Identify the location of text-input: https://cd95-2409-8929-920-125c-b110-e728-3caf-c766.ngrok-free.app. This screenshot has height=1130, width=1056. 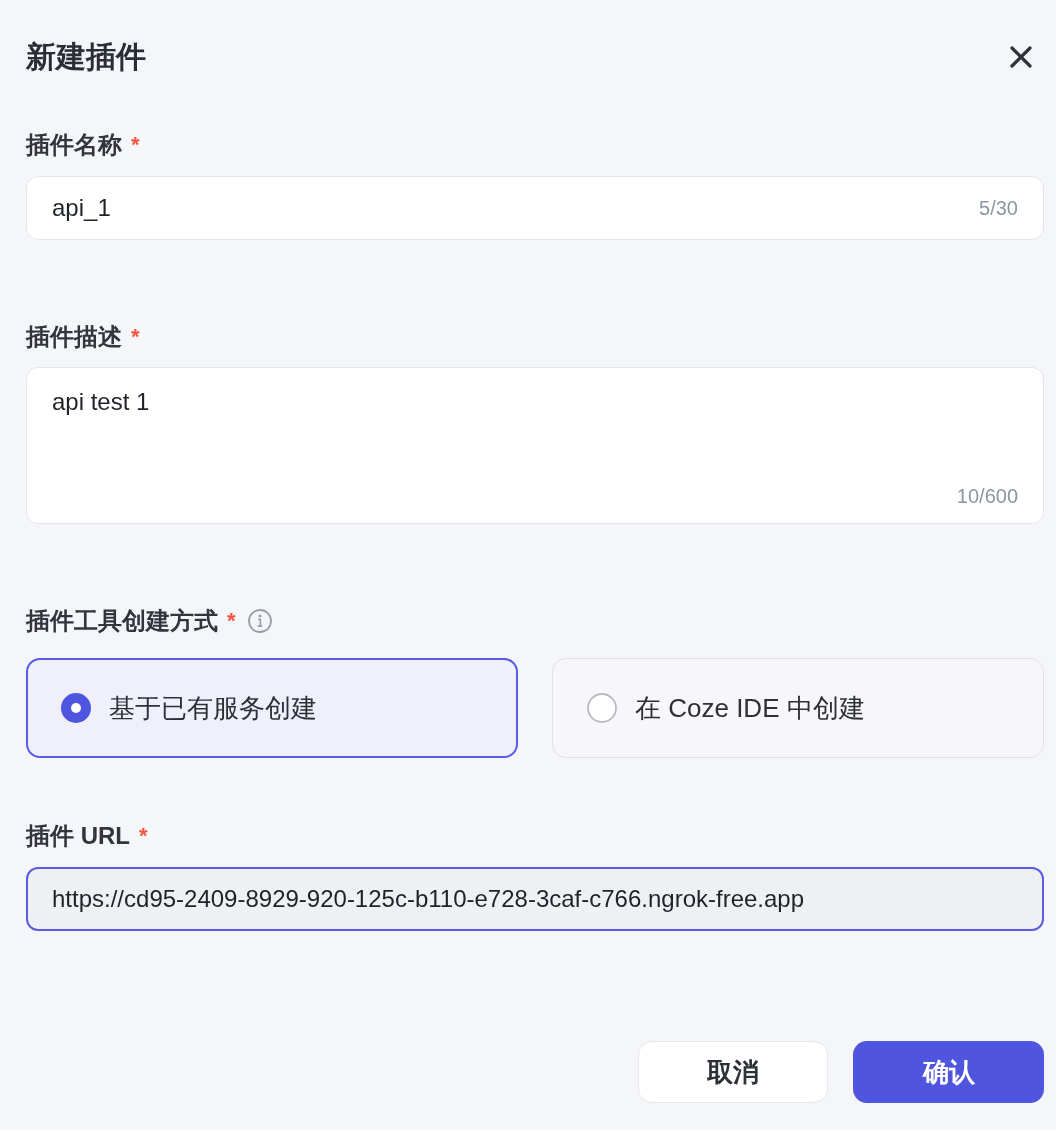
(535, 899).